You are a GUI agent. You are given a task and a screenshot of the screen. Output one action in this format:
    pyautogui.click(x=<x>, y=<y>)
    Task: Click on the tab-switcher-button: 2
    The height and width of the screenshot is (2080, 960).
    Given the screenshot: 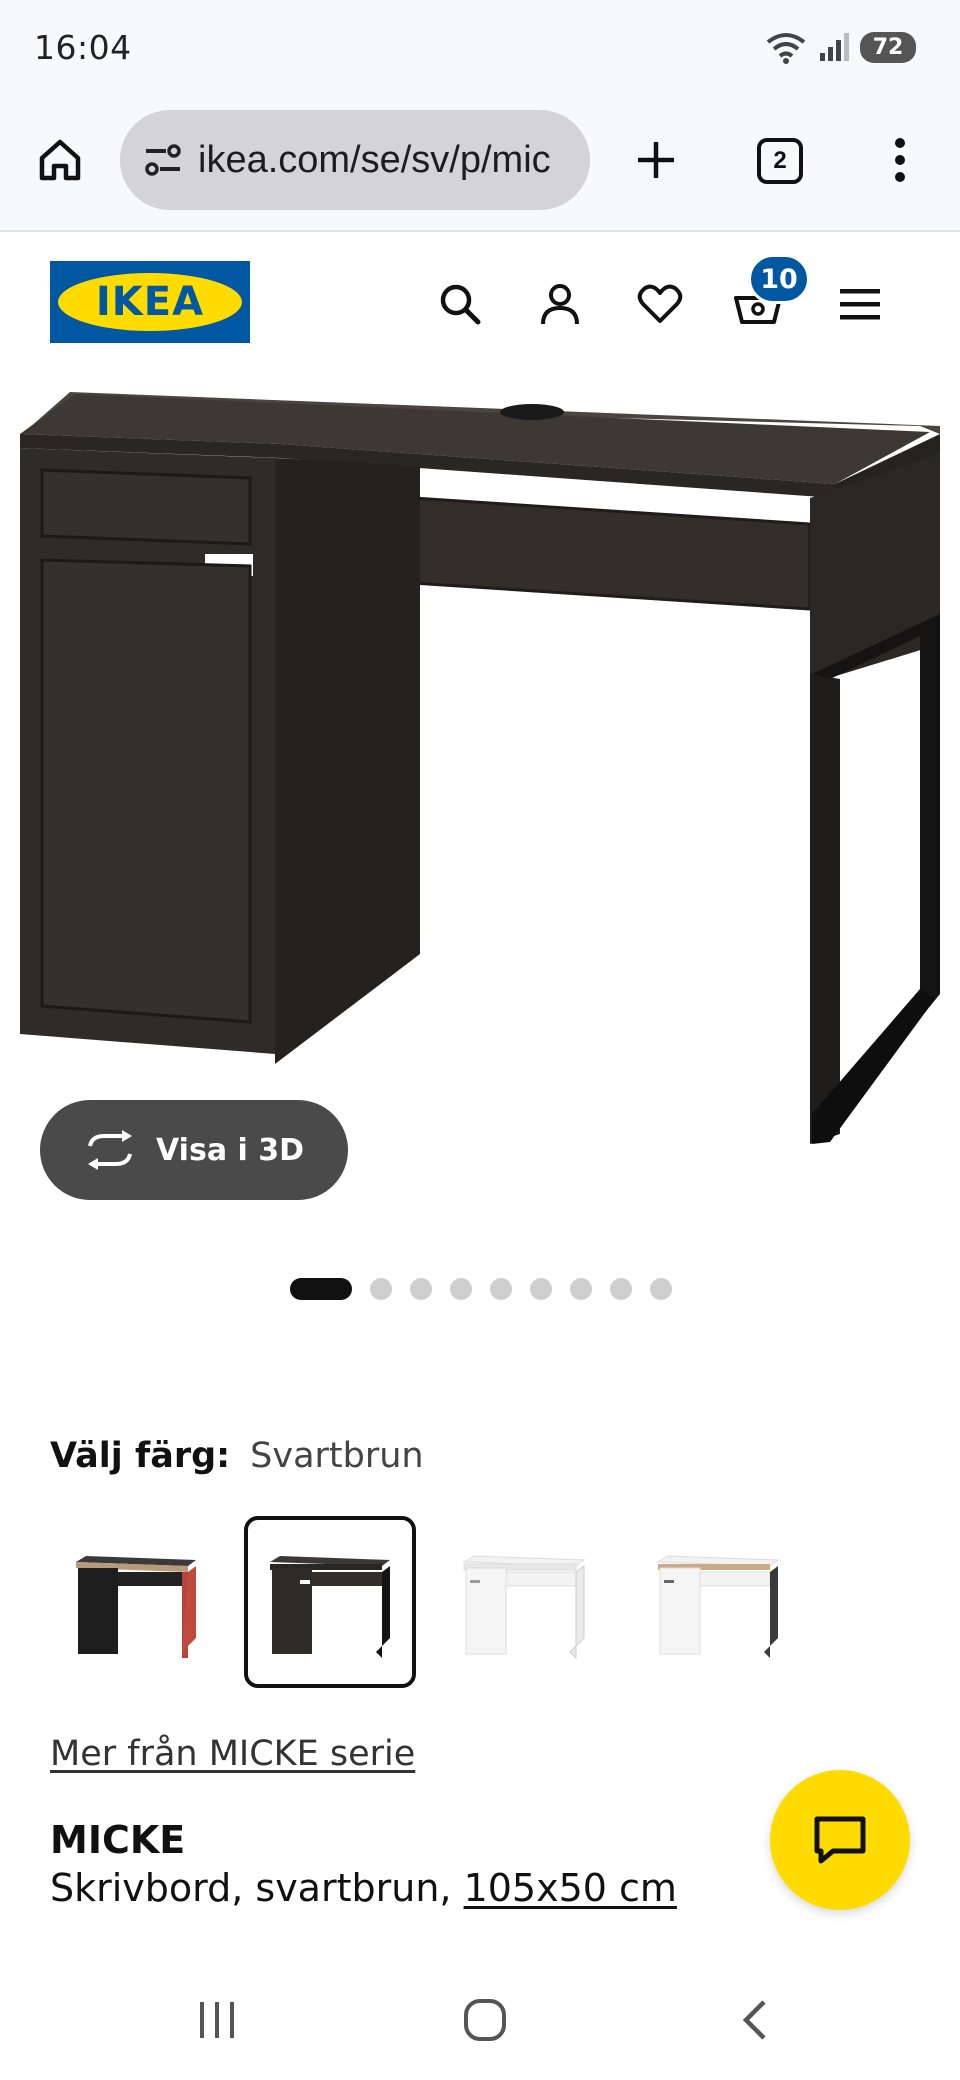 What is the action you would take?
    pyautogui.click(x=780, y=161)
    